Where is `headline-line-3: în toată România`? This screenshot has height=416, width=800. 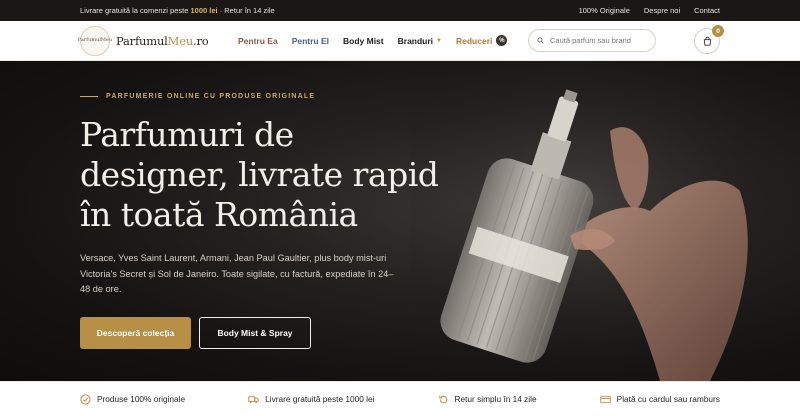 headline-line-3: în toată România is located at coordinates (219, 214).